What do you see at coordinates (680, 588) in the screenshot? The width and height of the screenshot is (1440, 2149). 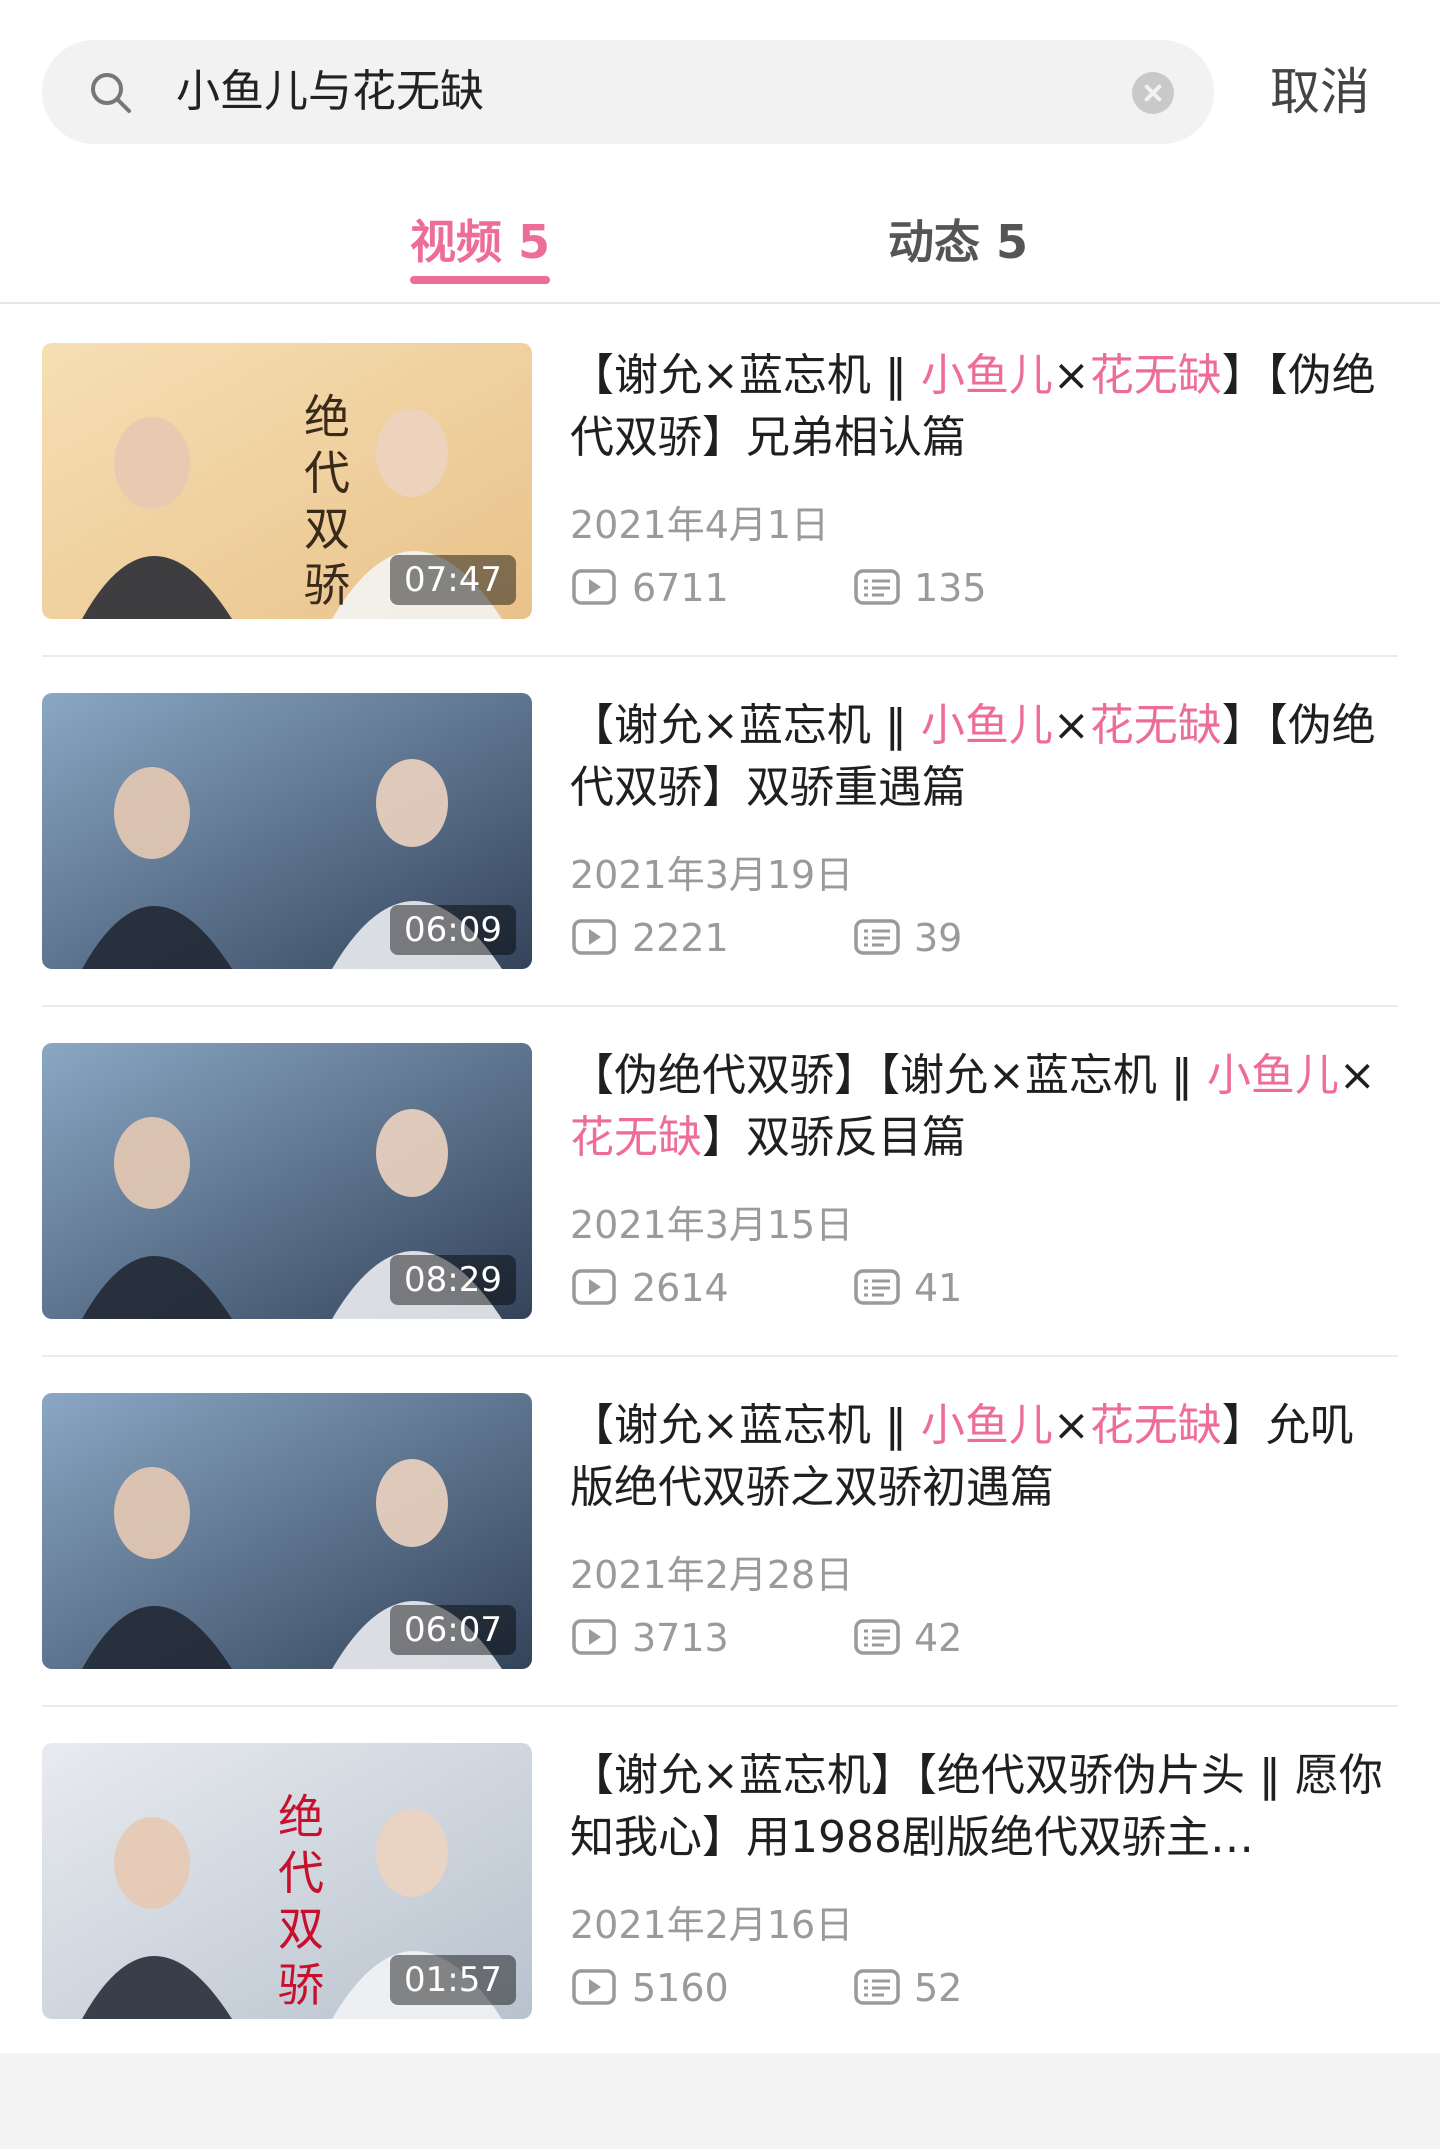 I see `play-count-value: 6711` at bounding box center [680, 588].